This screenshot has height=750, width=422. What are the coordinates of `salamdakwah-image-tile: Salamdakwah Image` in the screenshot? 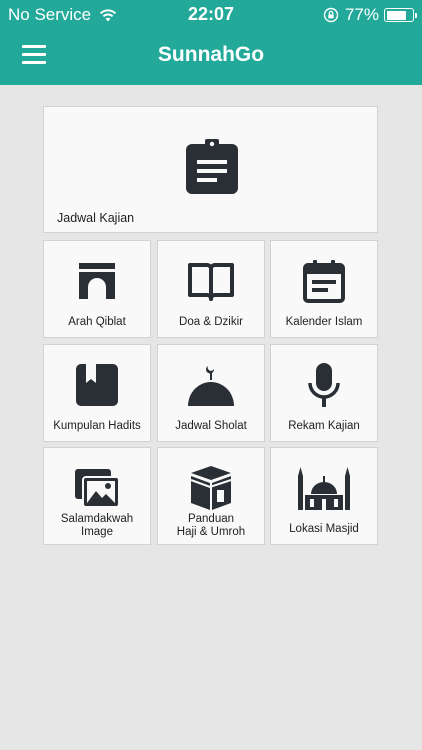 It's located at (97, 496).